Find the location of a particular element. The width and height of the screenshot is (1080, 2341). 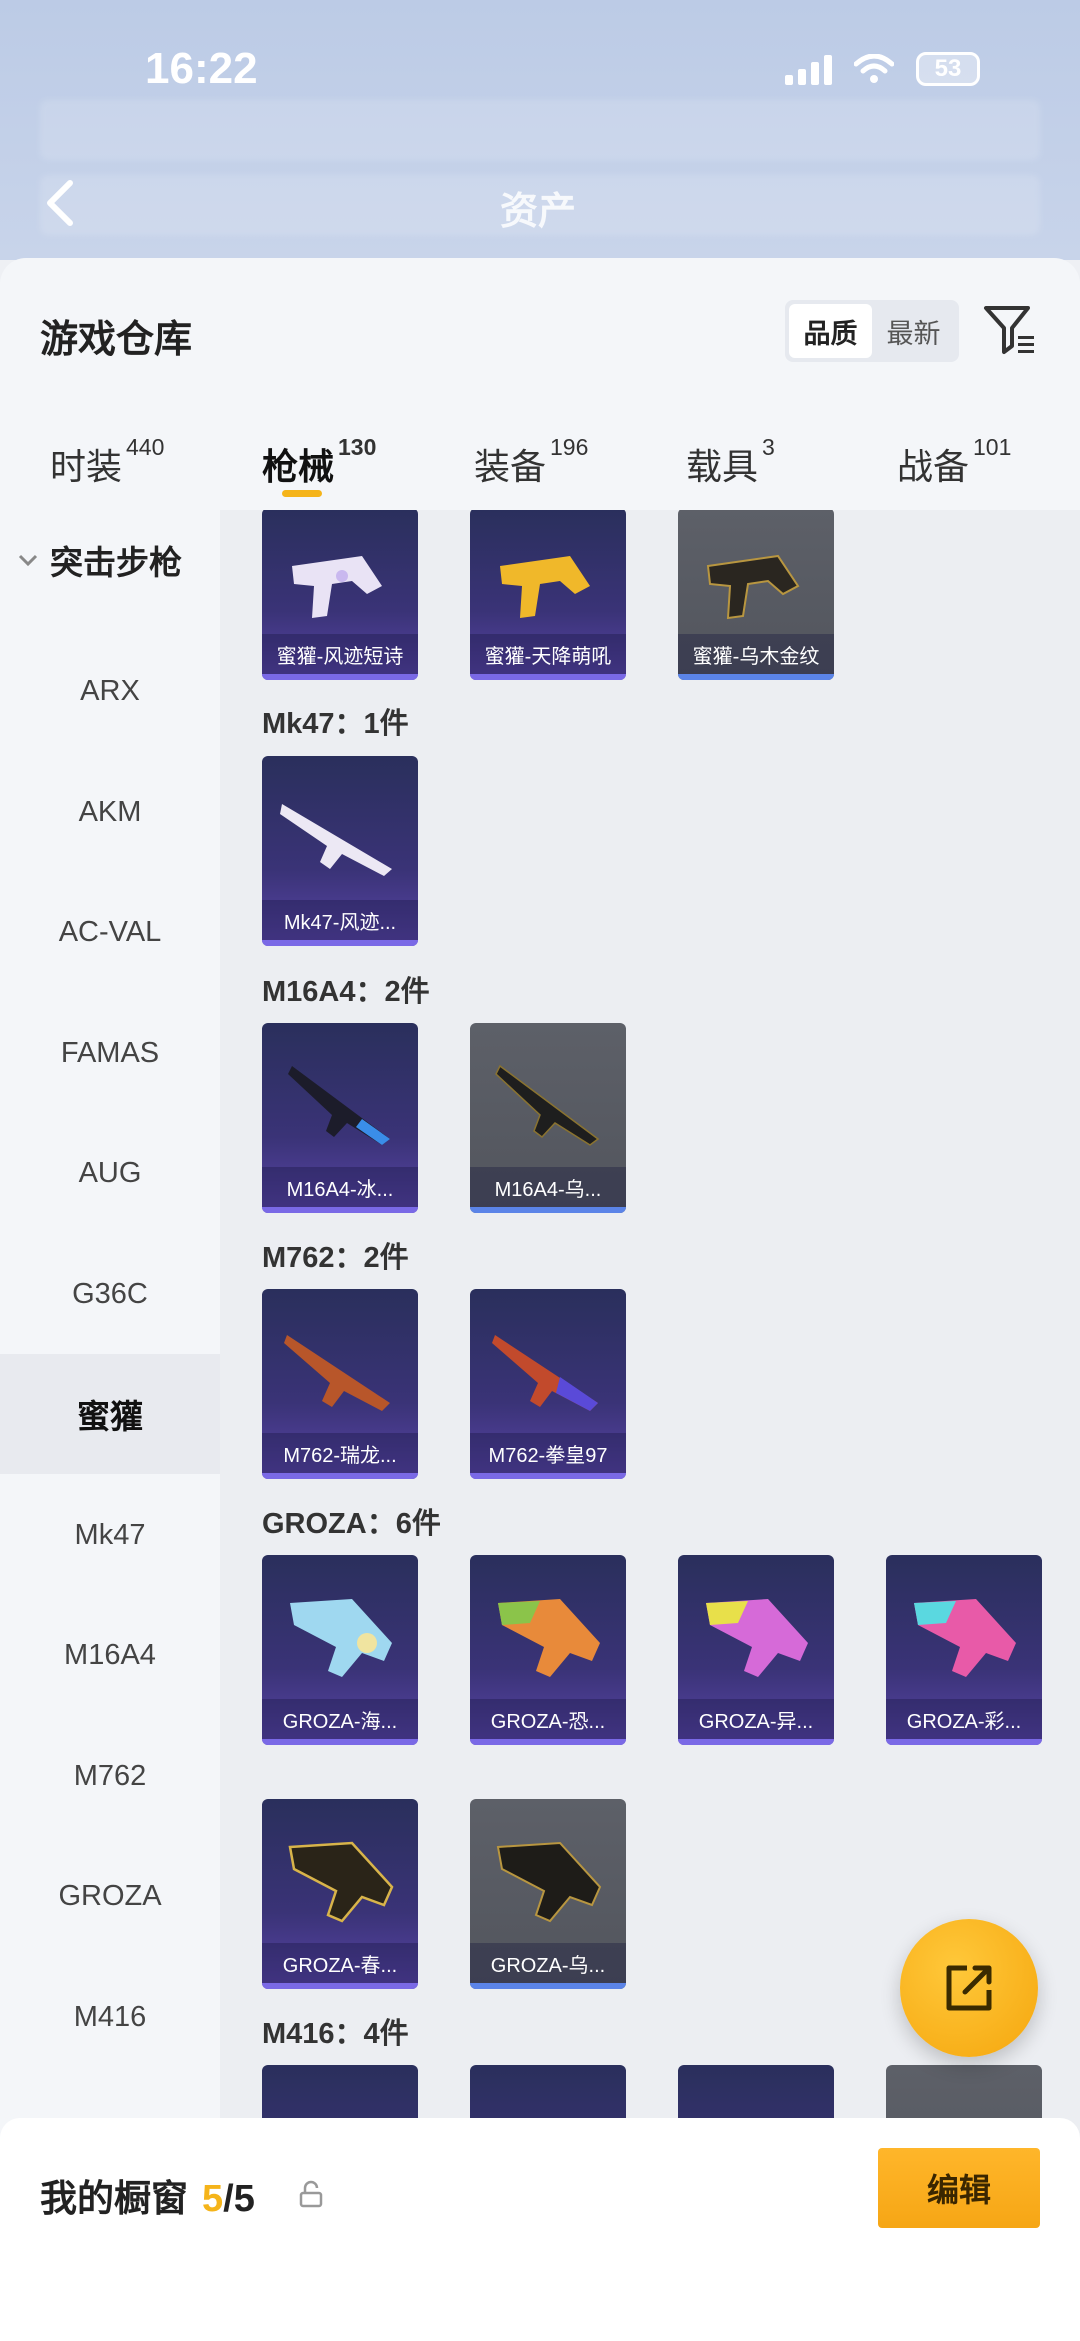

group-label-m762: M762：2件 is located at coordinates (335, 1258).